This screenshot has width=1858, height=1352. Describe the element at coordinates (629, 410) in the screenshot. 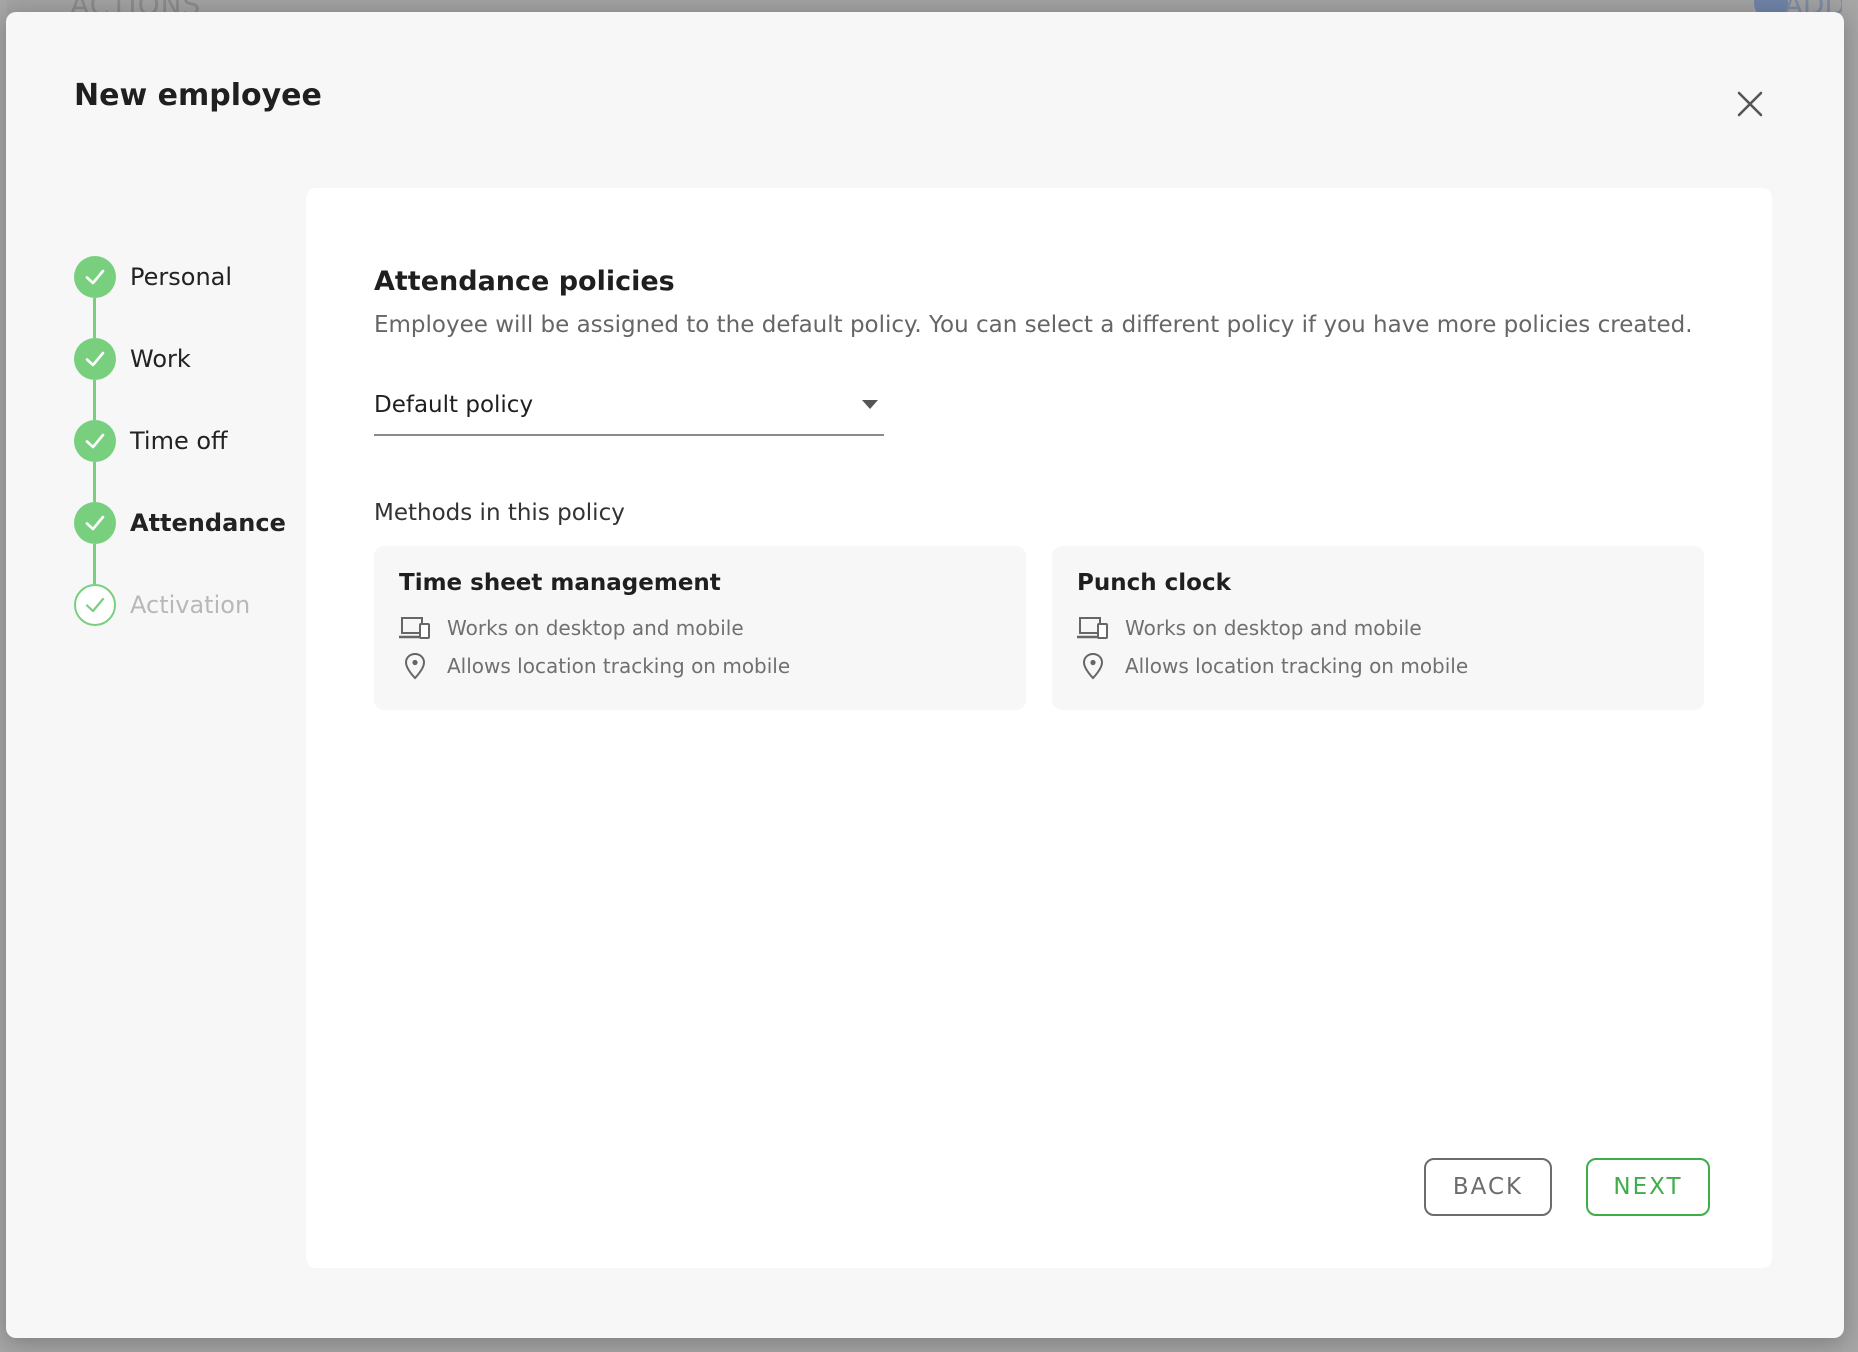

I see `policy-select: Default policy` at that location.